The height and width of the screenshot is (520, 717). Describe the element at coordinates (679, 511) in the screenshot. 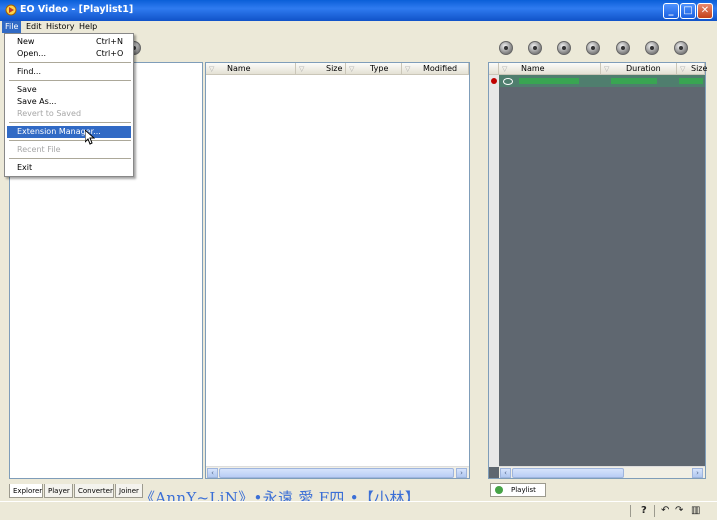

I see `redo-icon: ↷` at that location.